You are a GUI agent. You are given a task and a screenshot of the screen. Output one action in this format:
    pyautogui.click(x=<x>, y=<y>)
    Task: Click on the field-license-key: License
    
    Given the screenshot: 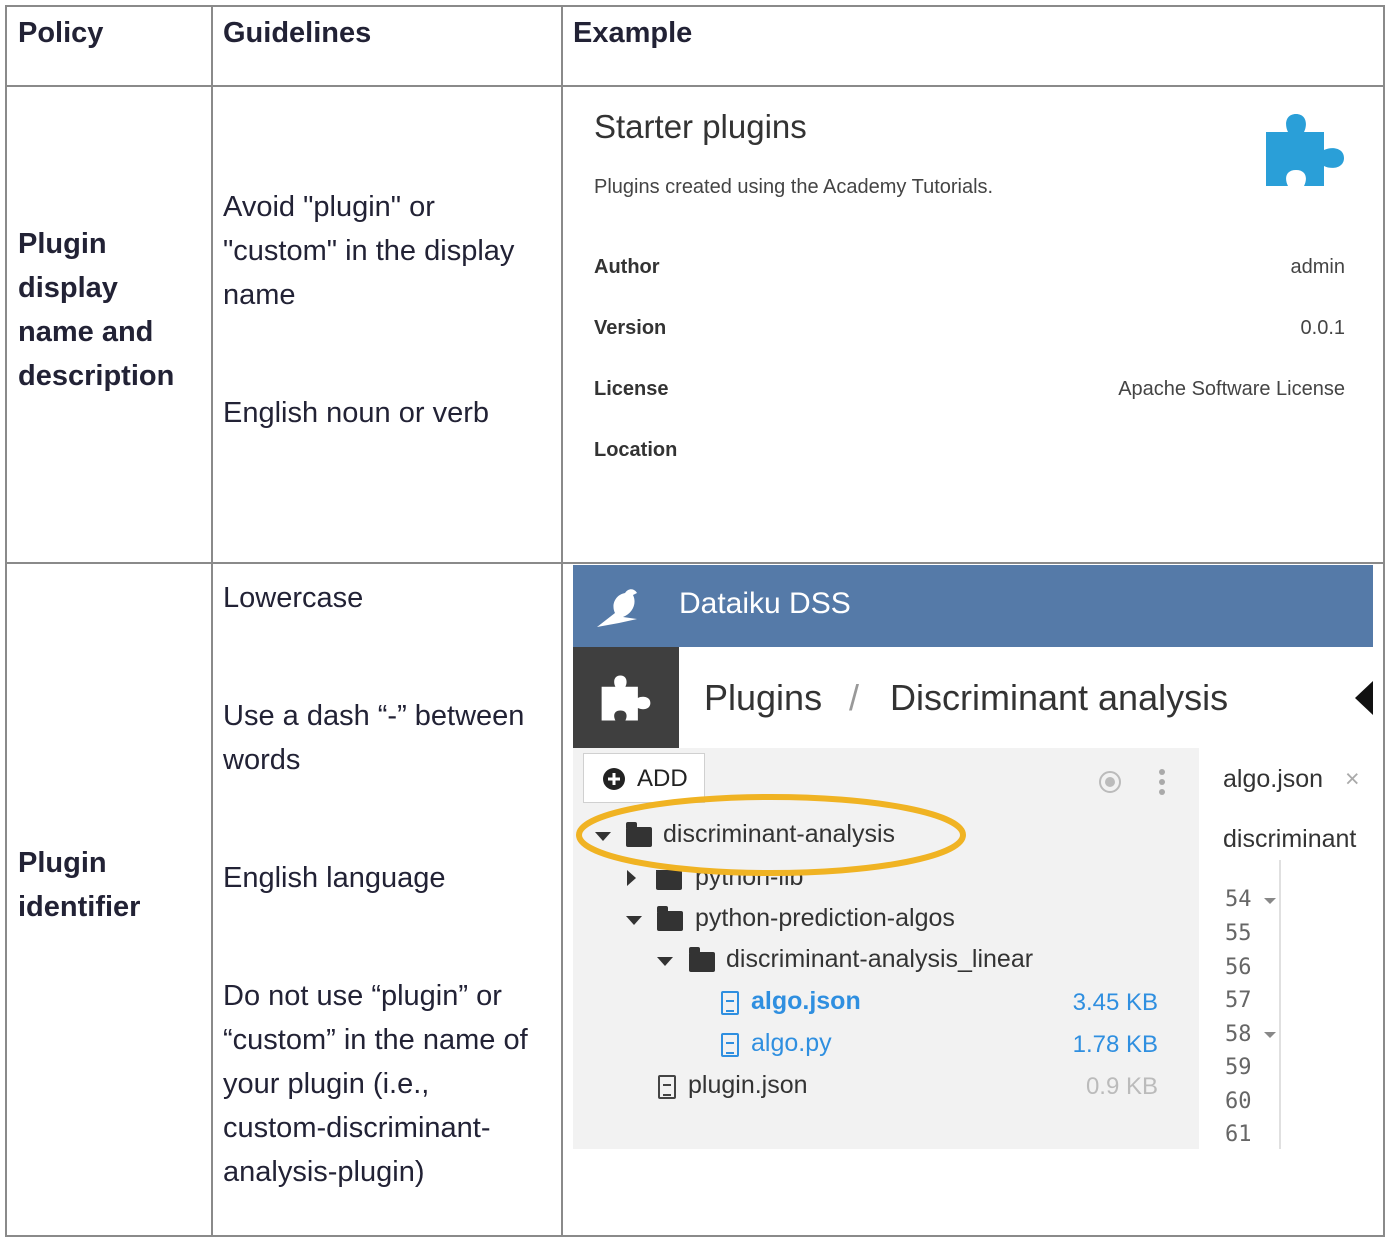 What is the action you would take?
    pyautogui.click(x=631, y=389)
    